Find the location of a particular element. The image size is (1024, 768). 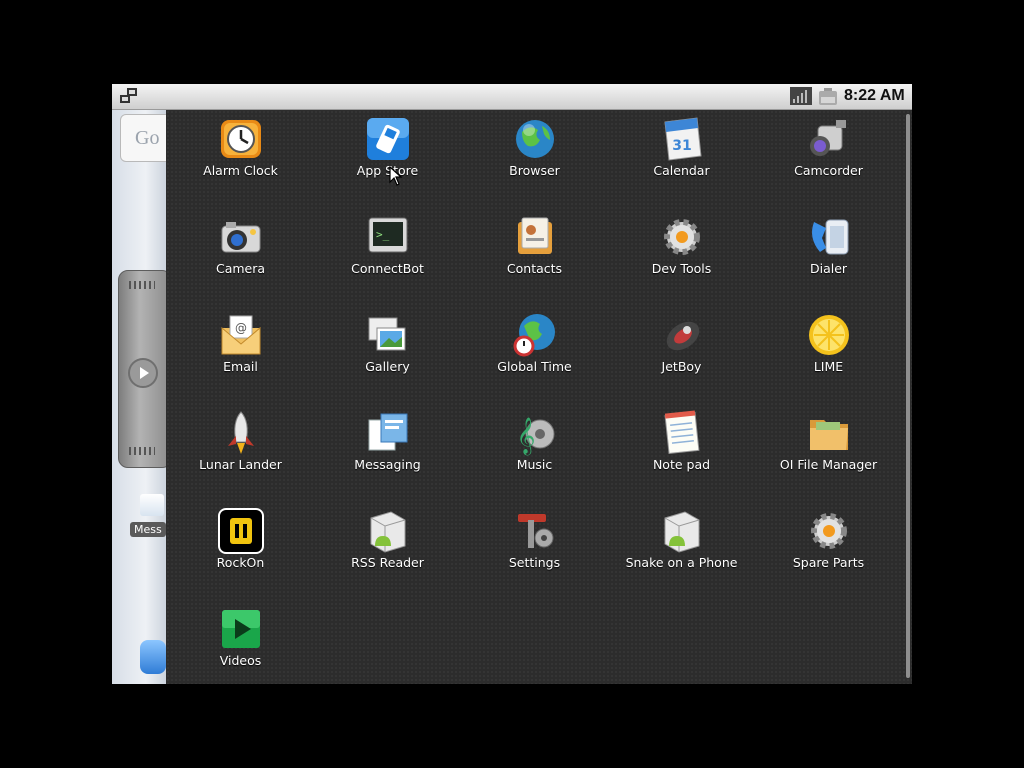

terminal-icon: >_ is located at coordinates (388, 235).